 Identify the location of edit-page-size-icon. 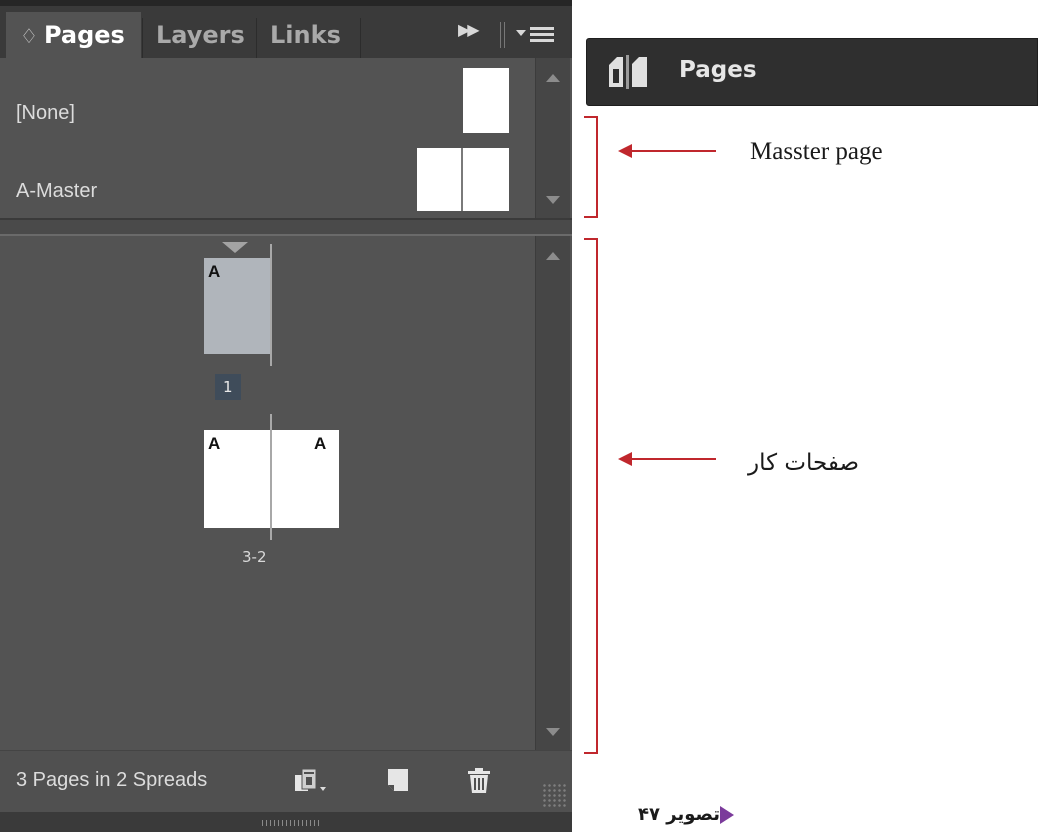
(311, 780).